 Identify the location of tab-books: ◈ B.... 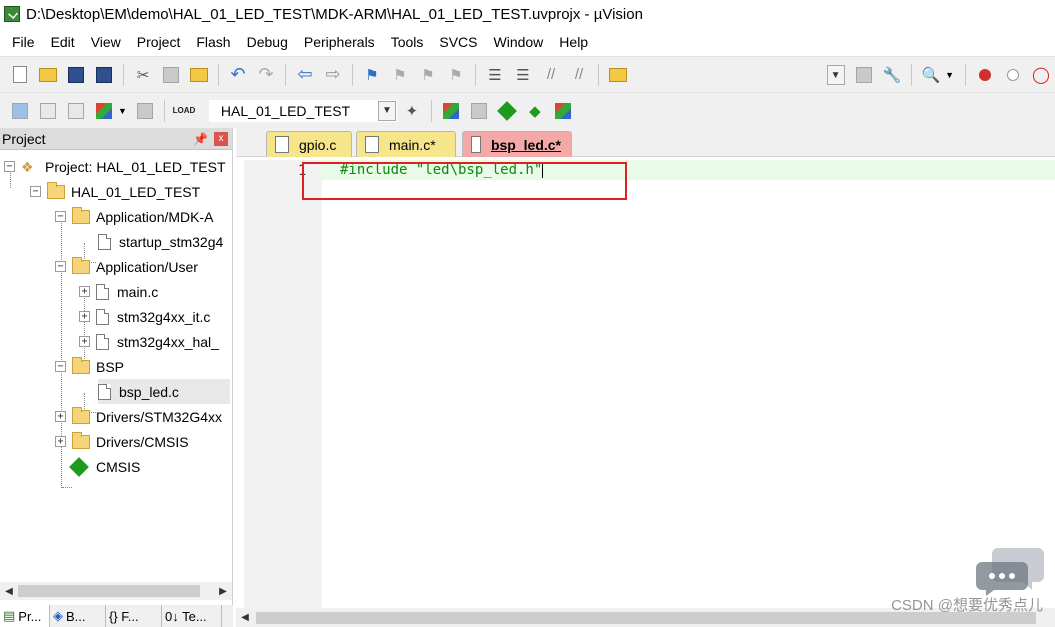
(78, 616).